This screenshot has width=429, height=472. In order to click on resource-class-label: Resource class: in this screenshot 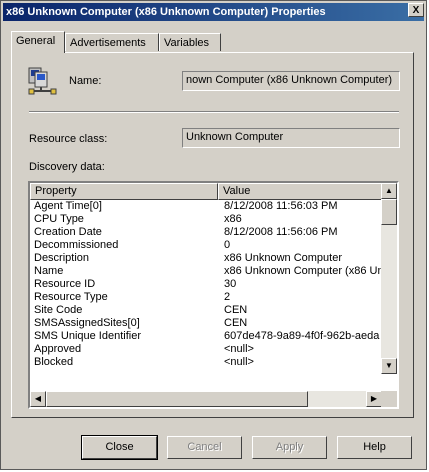, I will do `click(68, 139)`.